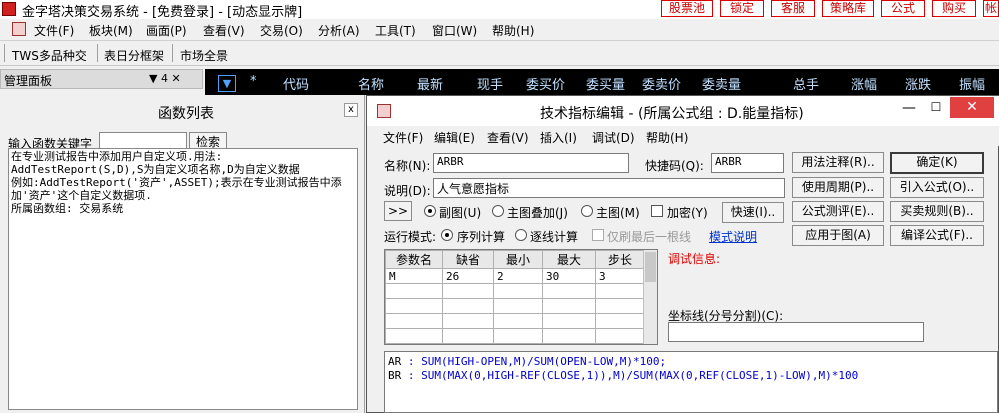  Describe the element at coordinates (281, 30) in the screenshot. I see `menu-trade: 交易(O)` at that location.